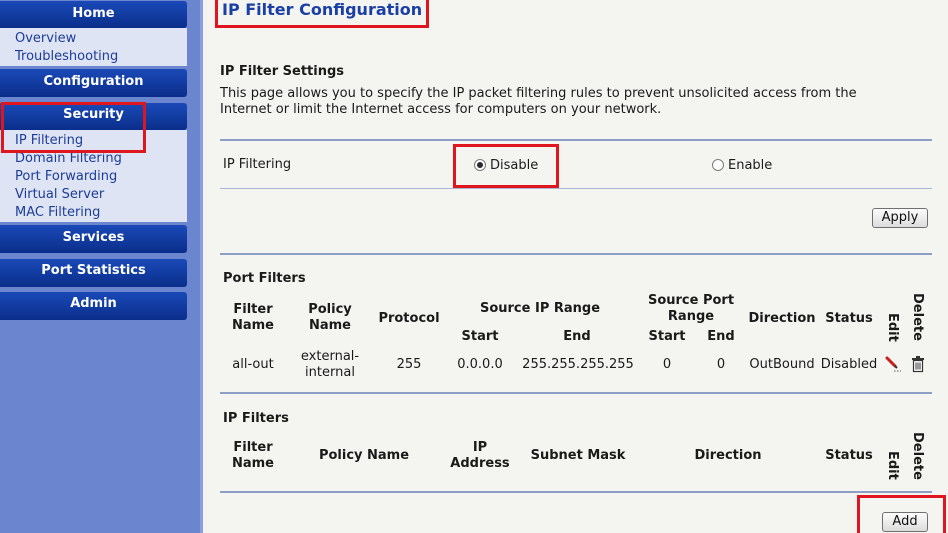  I want to click on nav-admin: Admin, so click(93, 306).